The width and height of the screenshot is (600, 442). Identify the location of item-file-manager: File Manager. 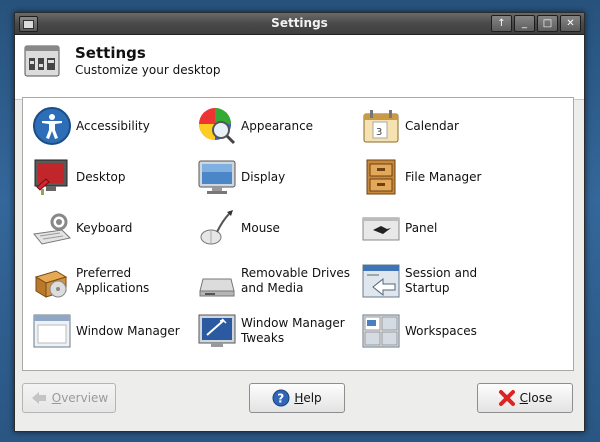
(421, 177).